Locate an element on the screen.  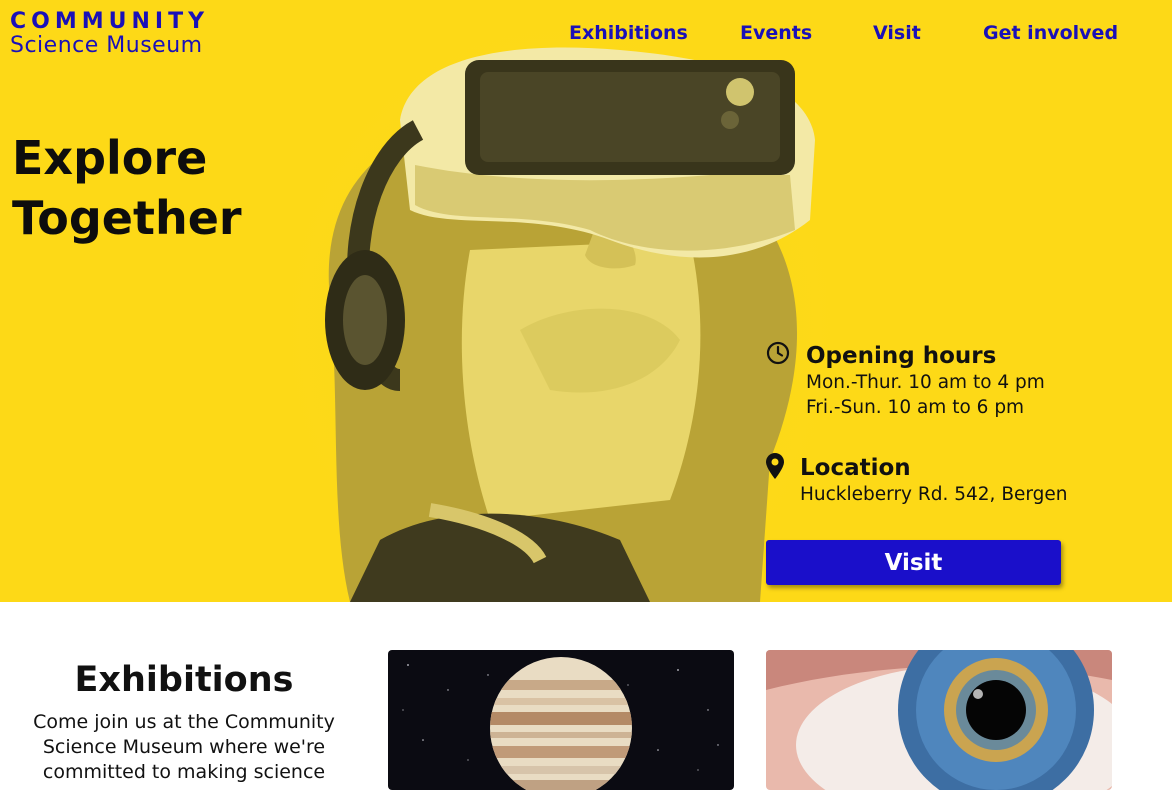
opening-hours-line1: Mon.-Thur. 10 am to 4 pm is located at coordinates (925, 382).